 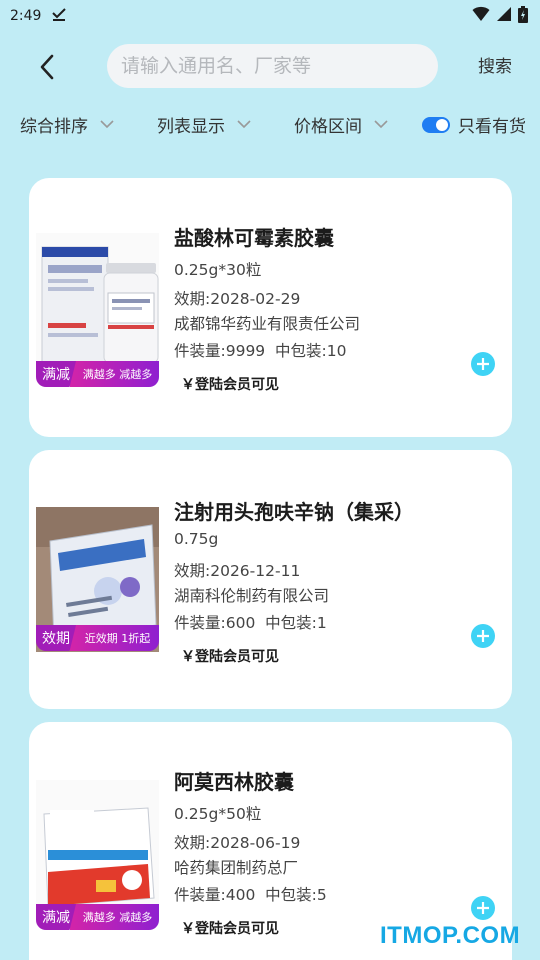 I want to click on product-spec: 0.25g*30粒, so click(x=218, y=270).